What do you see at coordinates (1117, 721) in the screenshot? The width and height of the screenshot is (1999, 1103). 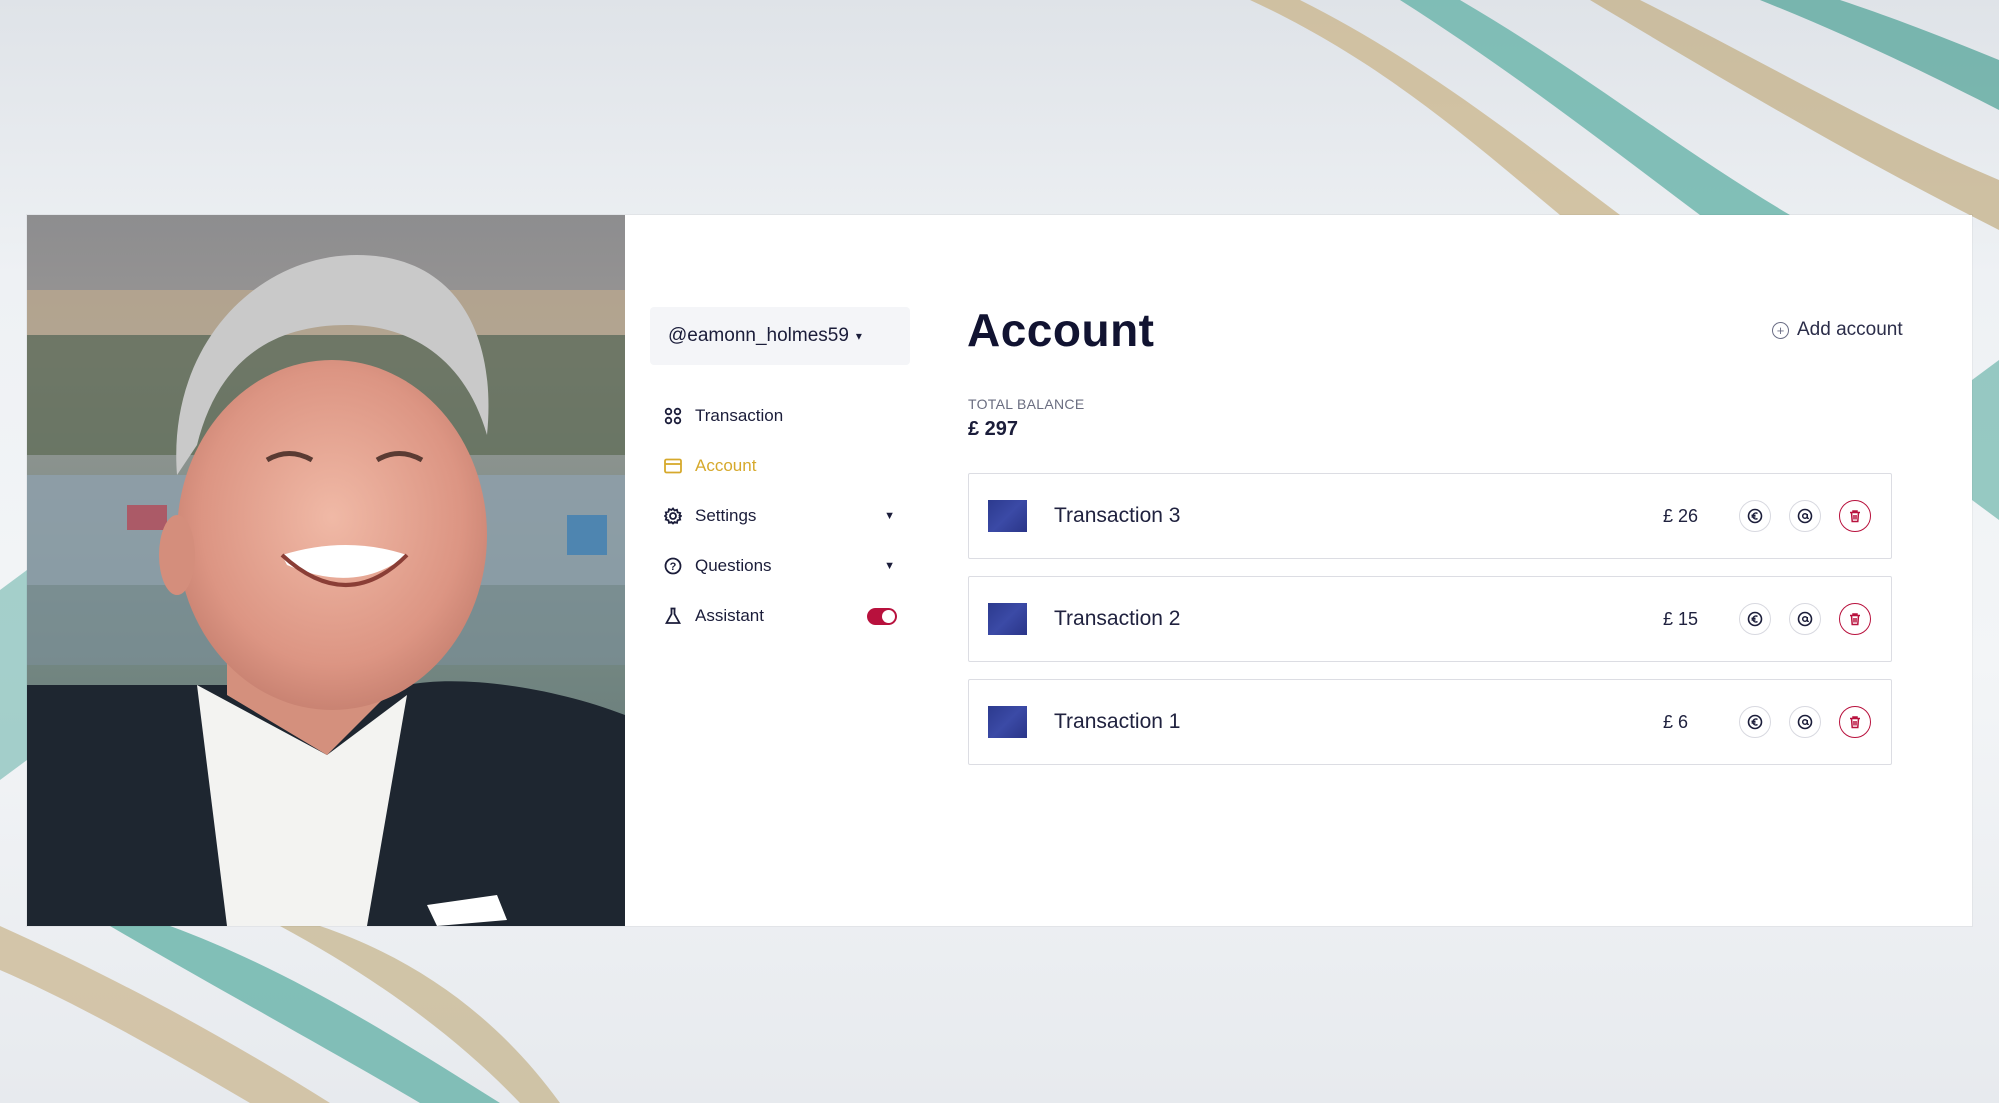 I see `transaction-name: Transaction 1` at bounding box center [1117, 721].